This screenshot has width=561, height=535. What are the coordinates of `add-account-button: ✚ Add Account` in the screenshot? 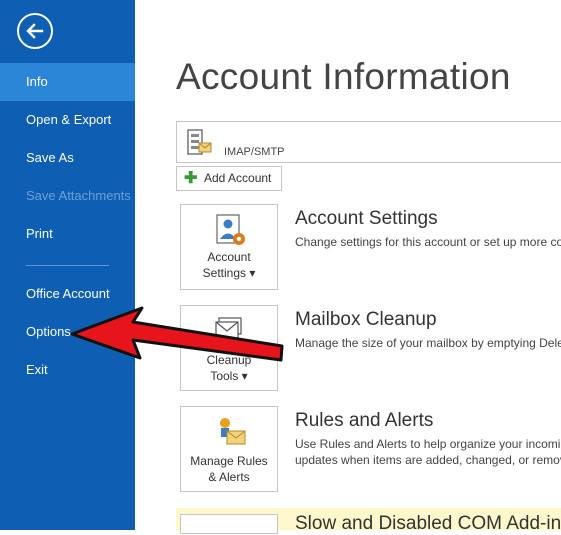 It's located at (229, 178).